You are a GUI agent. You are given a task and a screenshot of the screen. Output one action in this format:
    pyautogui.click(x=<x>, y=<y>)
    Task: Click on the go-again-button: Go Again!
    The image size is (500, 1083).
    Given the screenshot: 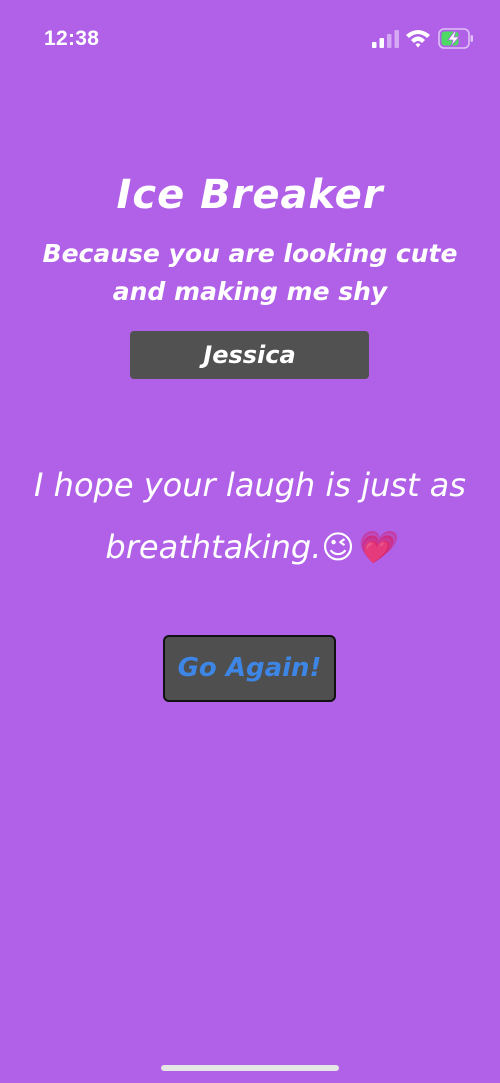 What is the action you would take?
    pyautogui.click(x=249, y=668)
    